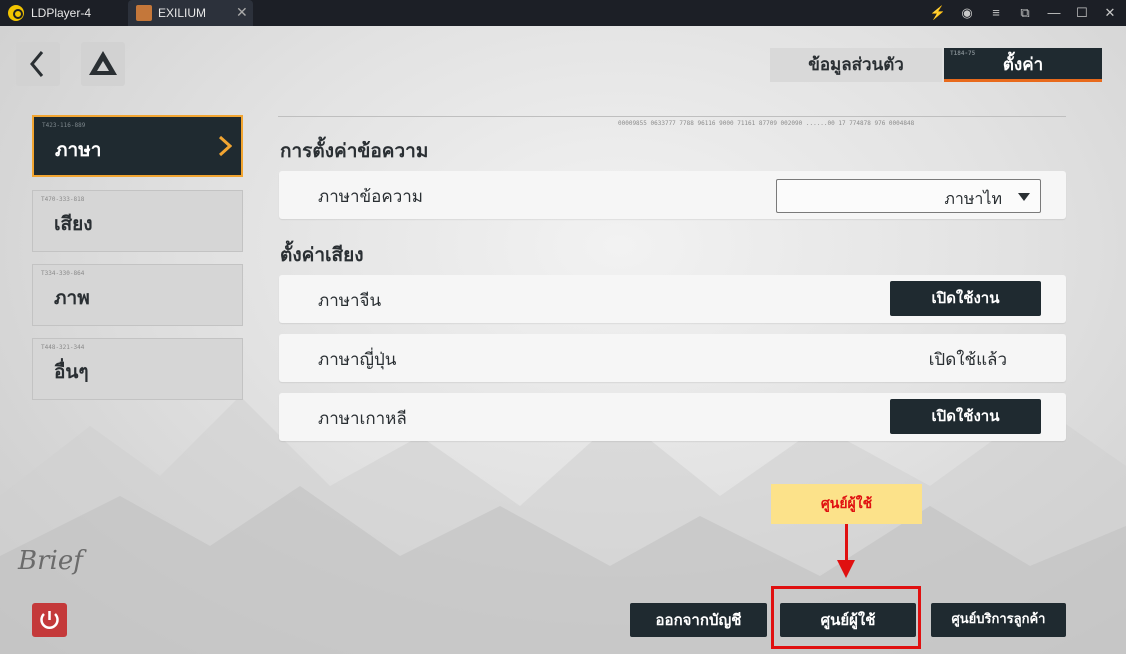 The image size is (1126, 654). I want to click on chevron-right-icon, so click(225, 146).